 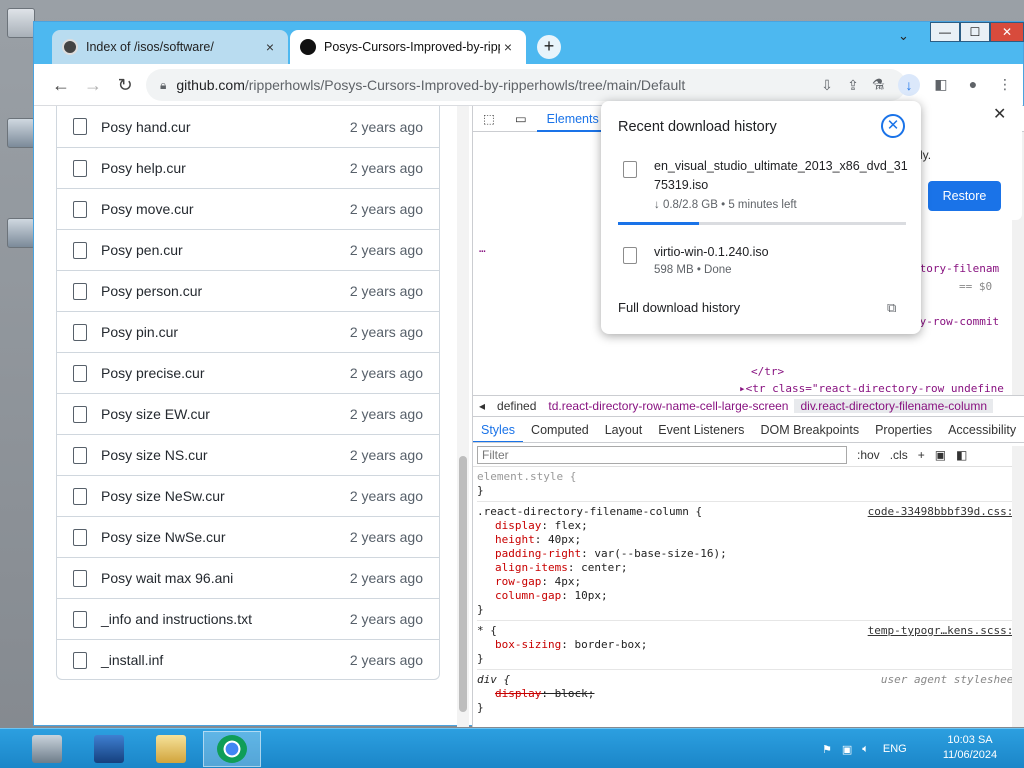 What do you see at coordinates (163, 85) in the screenshot?
I see `lock-icon: 🔒︎` at bounding box center [163, 85].